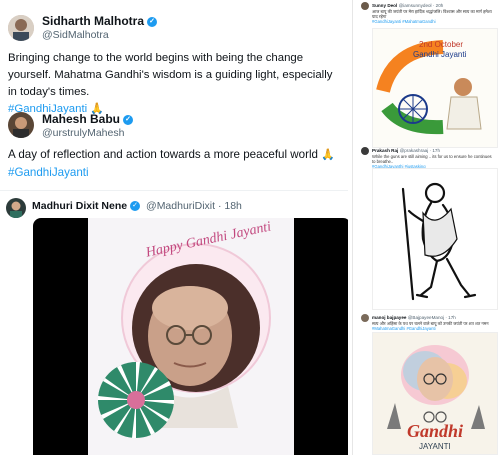 The height and width of the screenshot is (455, 500). I want to click on display-name: Sunny Deol, so click(384, 5).